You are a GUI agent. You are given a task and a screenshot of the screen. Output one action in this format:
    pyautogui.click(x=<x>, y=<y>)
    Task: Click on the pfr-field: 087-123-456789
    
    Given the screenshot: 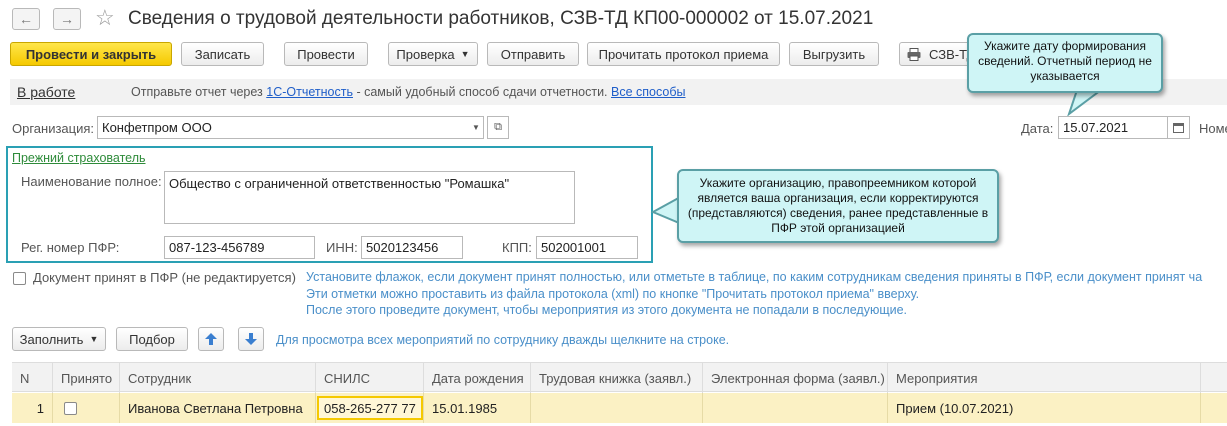 What is the action you would take?
    pyautogui.click(x=239, y=247)
    